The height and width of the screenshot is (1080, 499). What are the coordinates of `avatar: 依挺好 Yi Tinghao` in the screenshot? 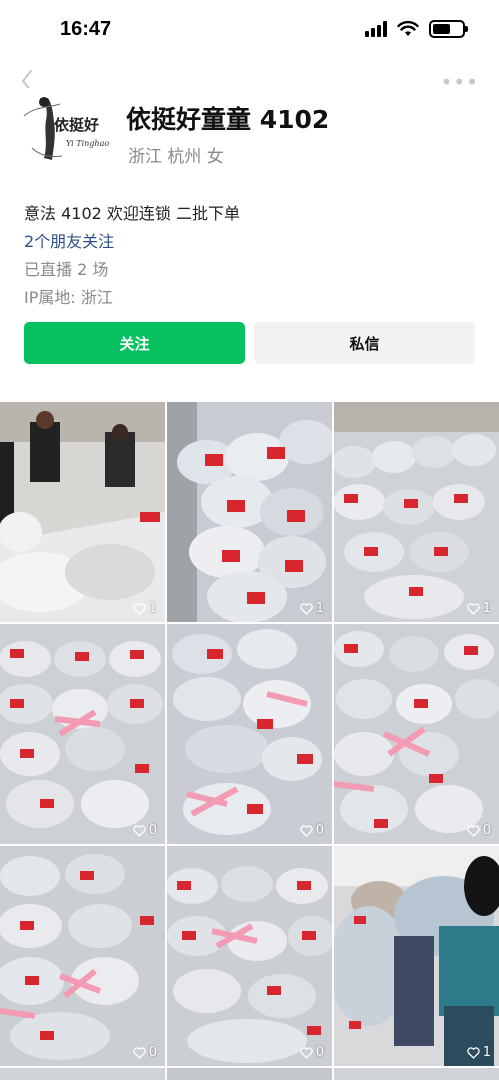 It's located at (66, 131).